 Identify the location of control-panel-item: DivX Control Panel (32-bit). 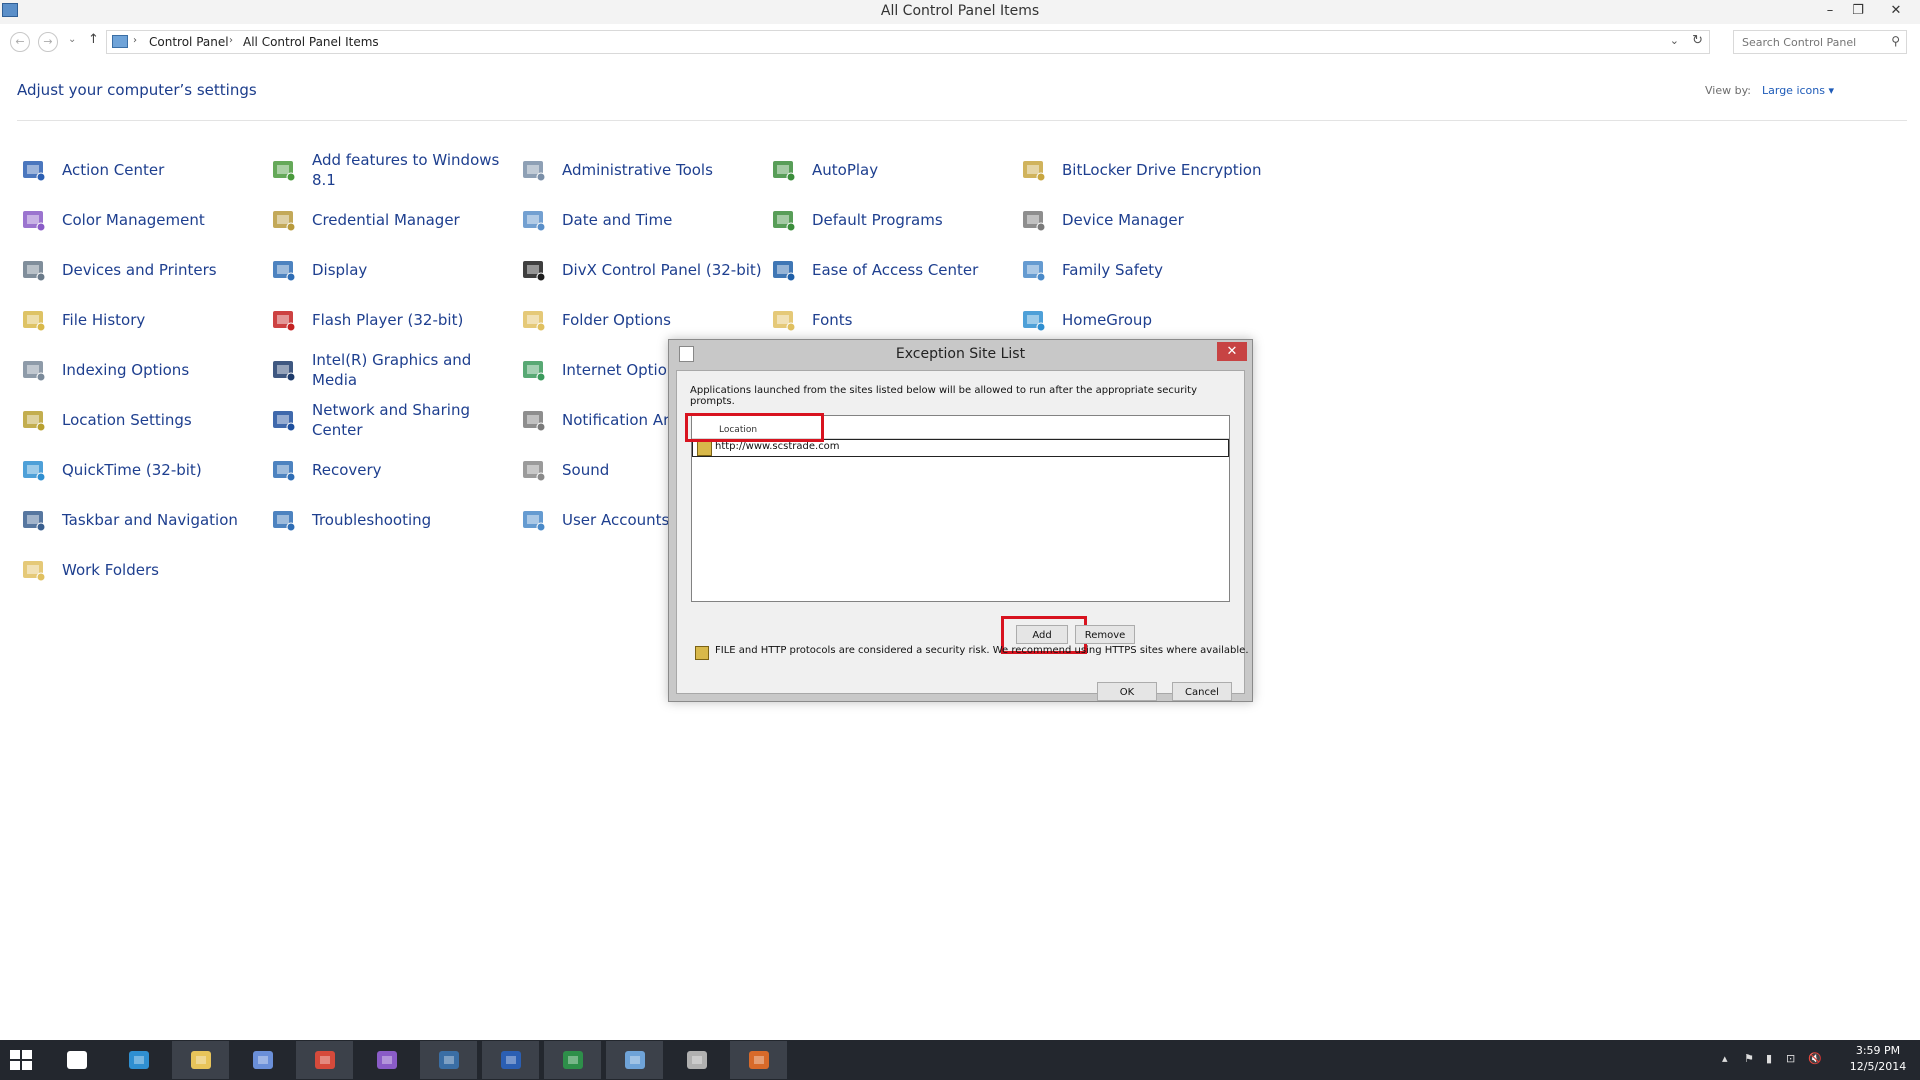
(639, 270).